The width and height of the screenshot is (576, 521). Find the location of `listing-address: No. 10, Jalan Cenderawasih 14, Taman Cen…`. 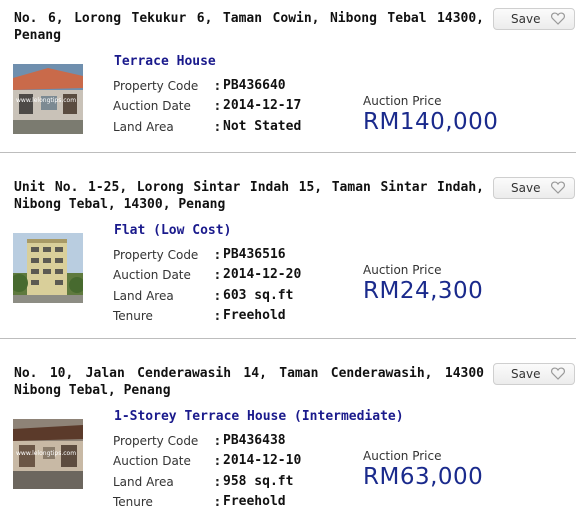

listing-address: No. 10, Jalan Cenderawasih 14, Taman Cen… is located at coordinates (249, 382).